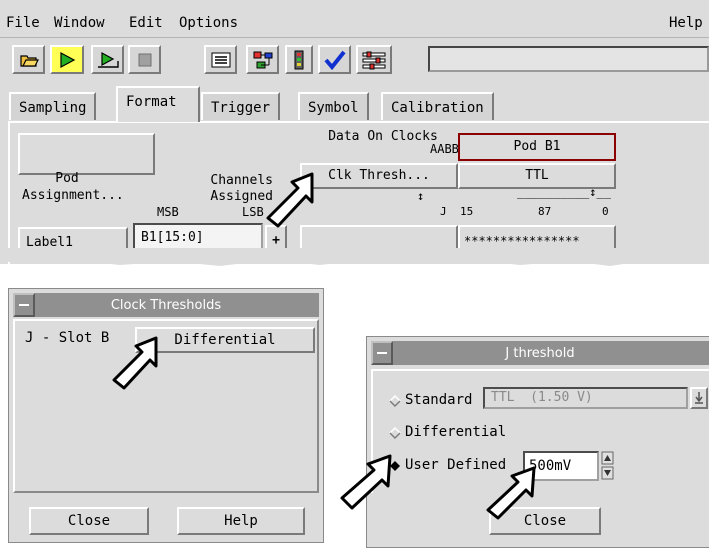  Describe the element at coordinates (421, 196) in the screenshot. I see `clock-arrow: ↕` at that location.